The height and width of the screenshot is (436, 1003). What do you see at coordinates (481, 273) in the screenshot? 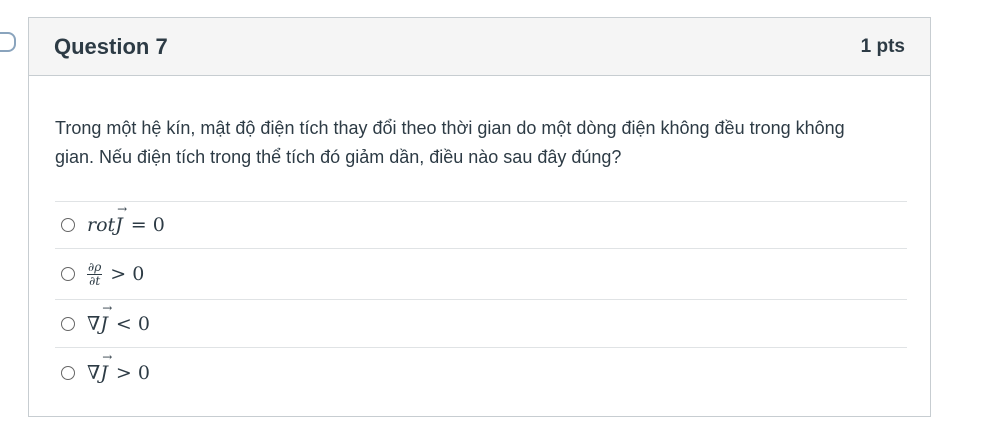
I see `answer-option-2: ∂ρ ∂t > 0` at bounding box center [481, 273].